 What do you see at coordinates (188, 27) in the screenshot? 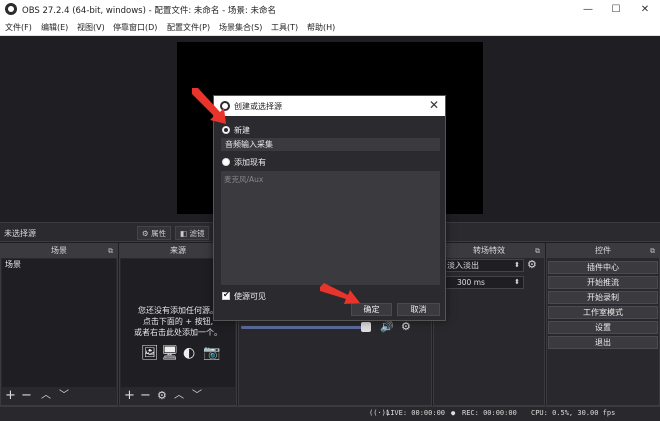
I see `menu-profile: 配置文件(P)` at bounding box center [188, 27].